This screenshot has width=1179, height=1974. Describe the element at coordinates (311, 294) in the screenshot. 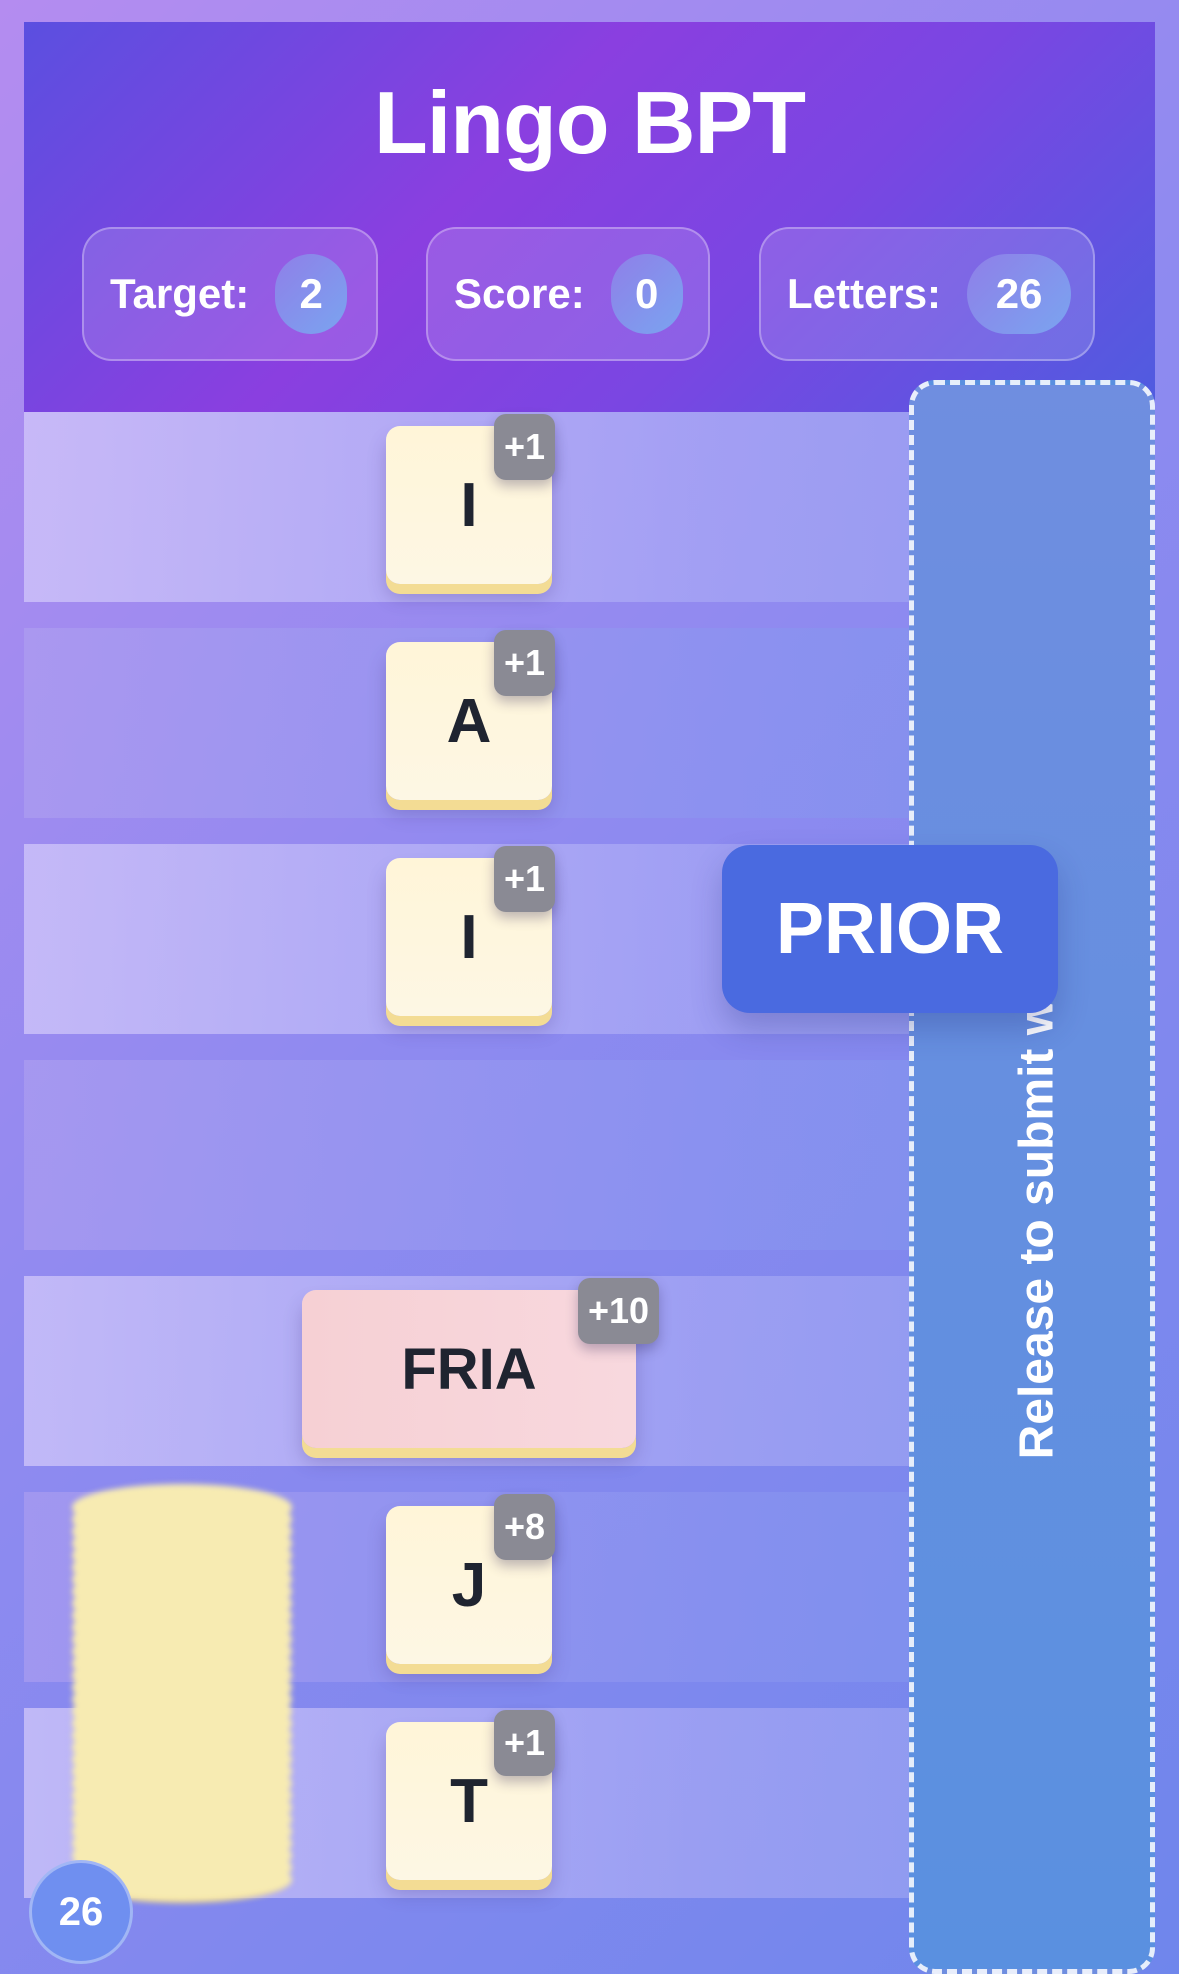

I see `target-badge: 2` at that location.